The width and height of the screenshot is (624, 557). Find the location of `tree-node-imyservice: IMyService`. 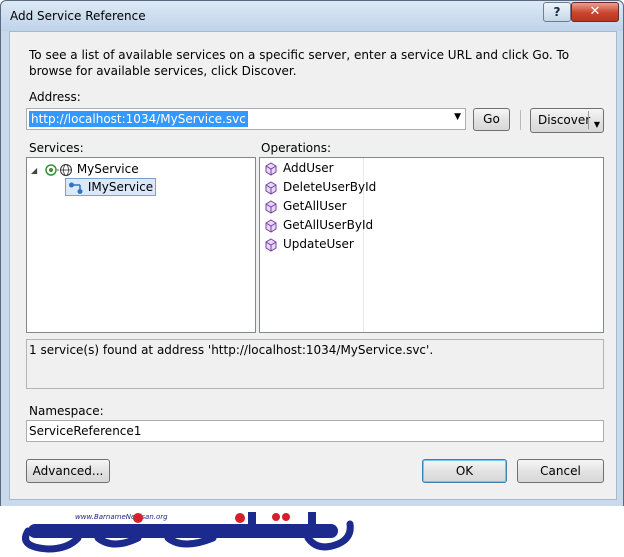

tree-node-imyservice: IMyService is located at coordinates (111, 187).